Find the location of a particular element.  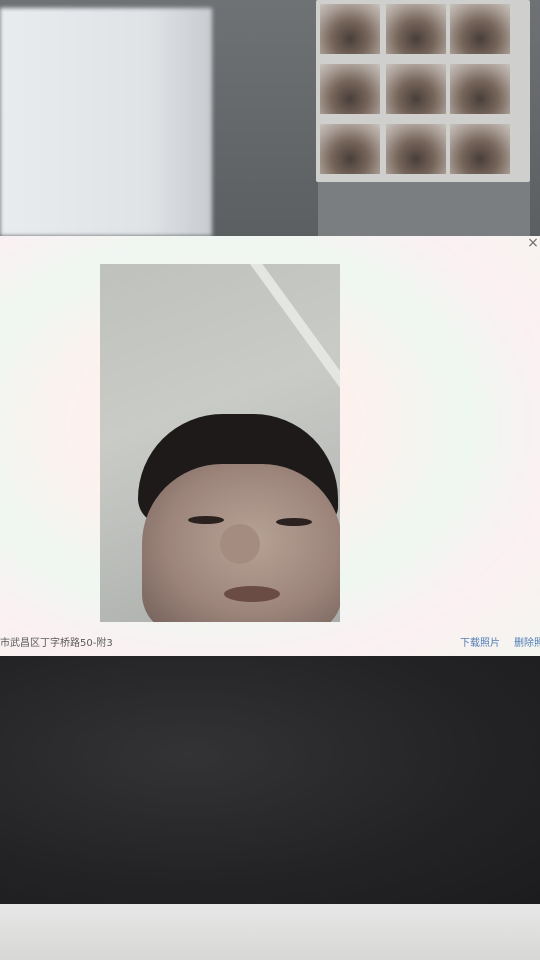

background-photo-grid is located at coordinates (423, 91).